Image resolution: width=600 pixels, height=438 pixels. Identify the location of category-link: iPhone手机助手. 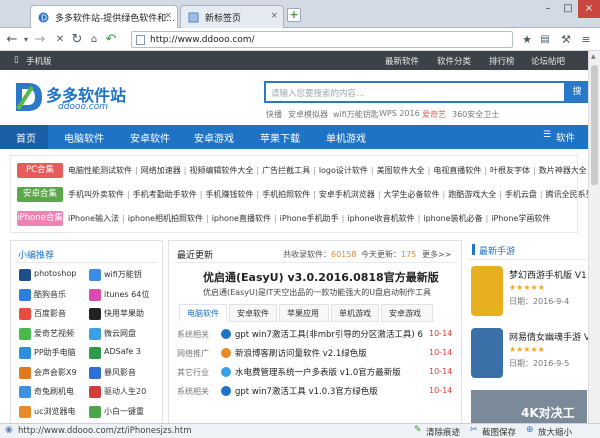
(309, 218).